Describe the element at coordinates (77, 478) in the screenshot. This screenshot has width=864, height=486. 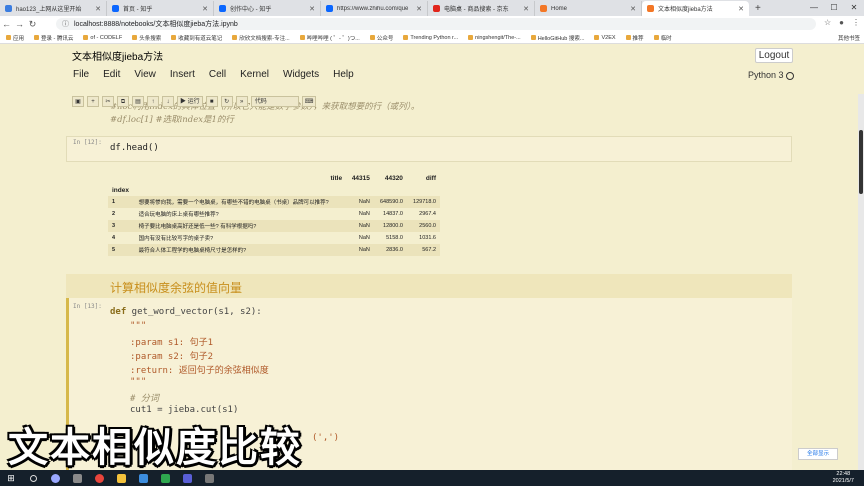
I see `task-view-icon` at that location.